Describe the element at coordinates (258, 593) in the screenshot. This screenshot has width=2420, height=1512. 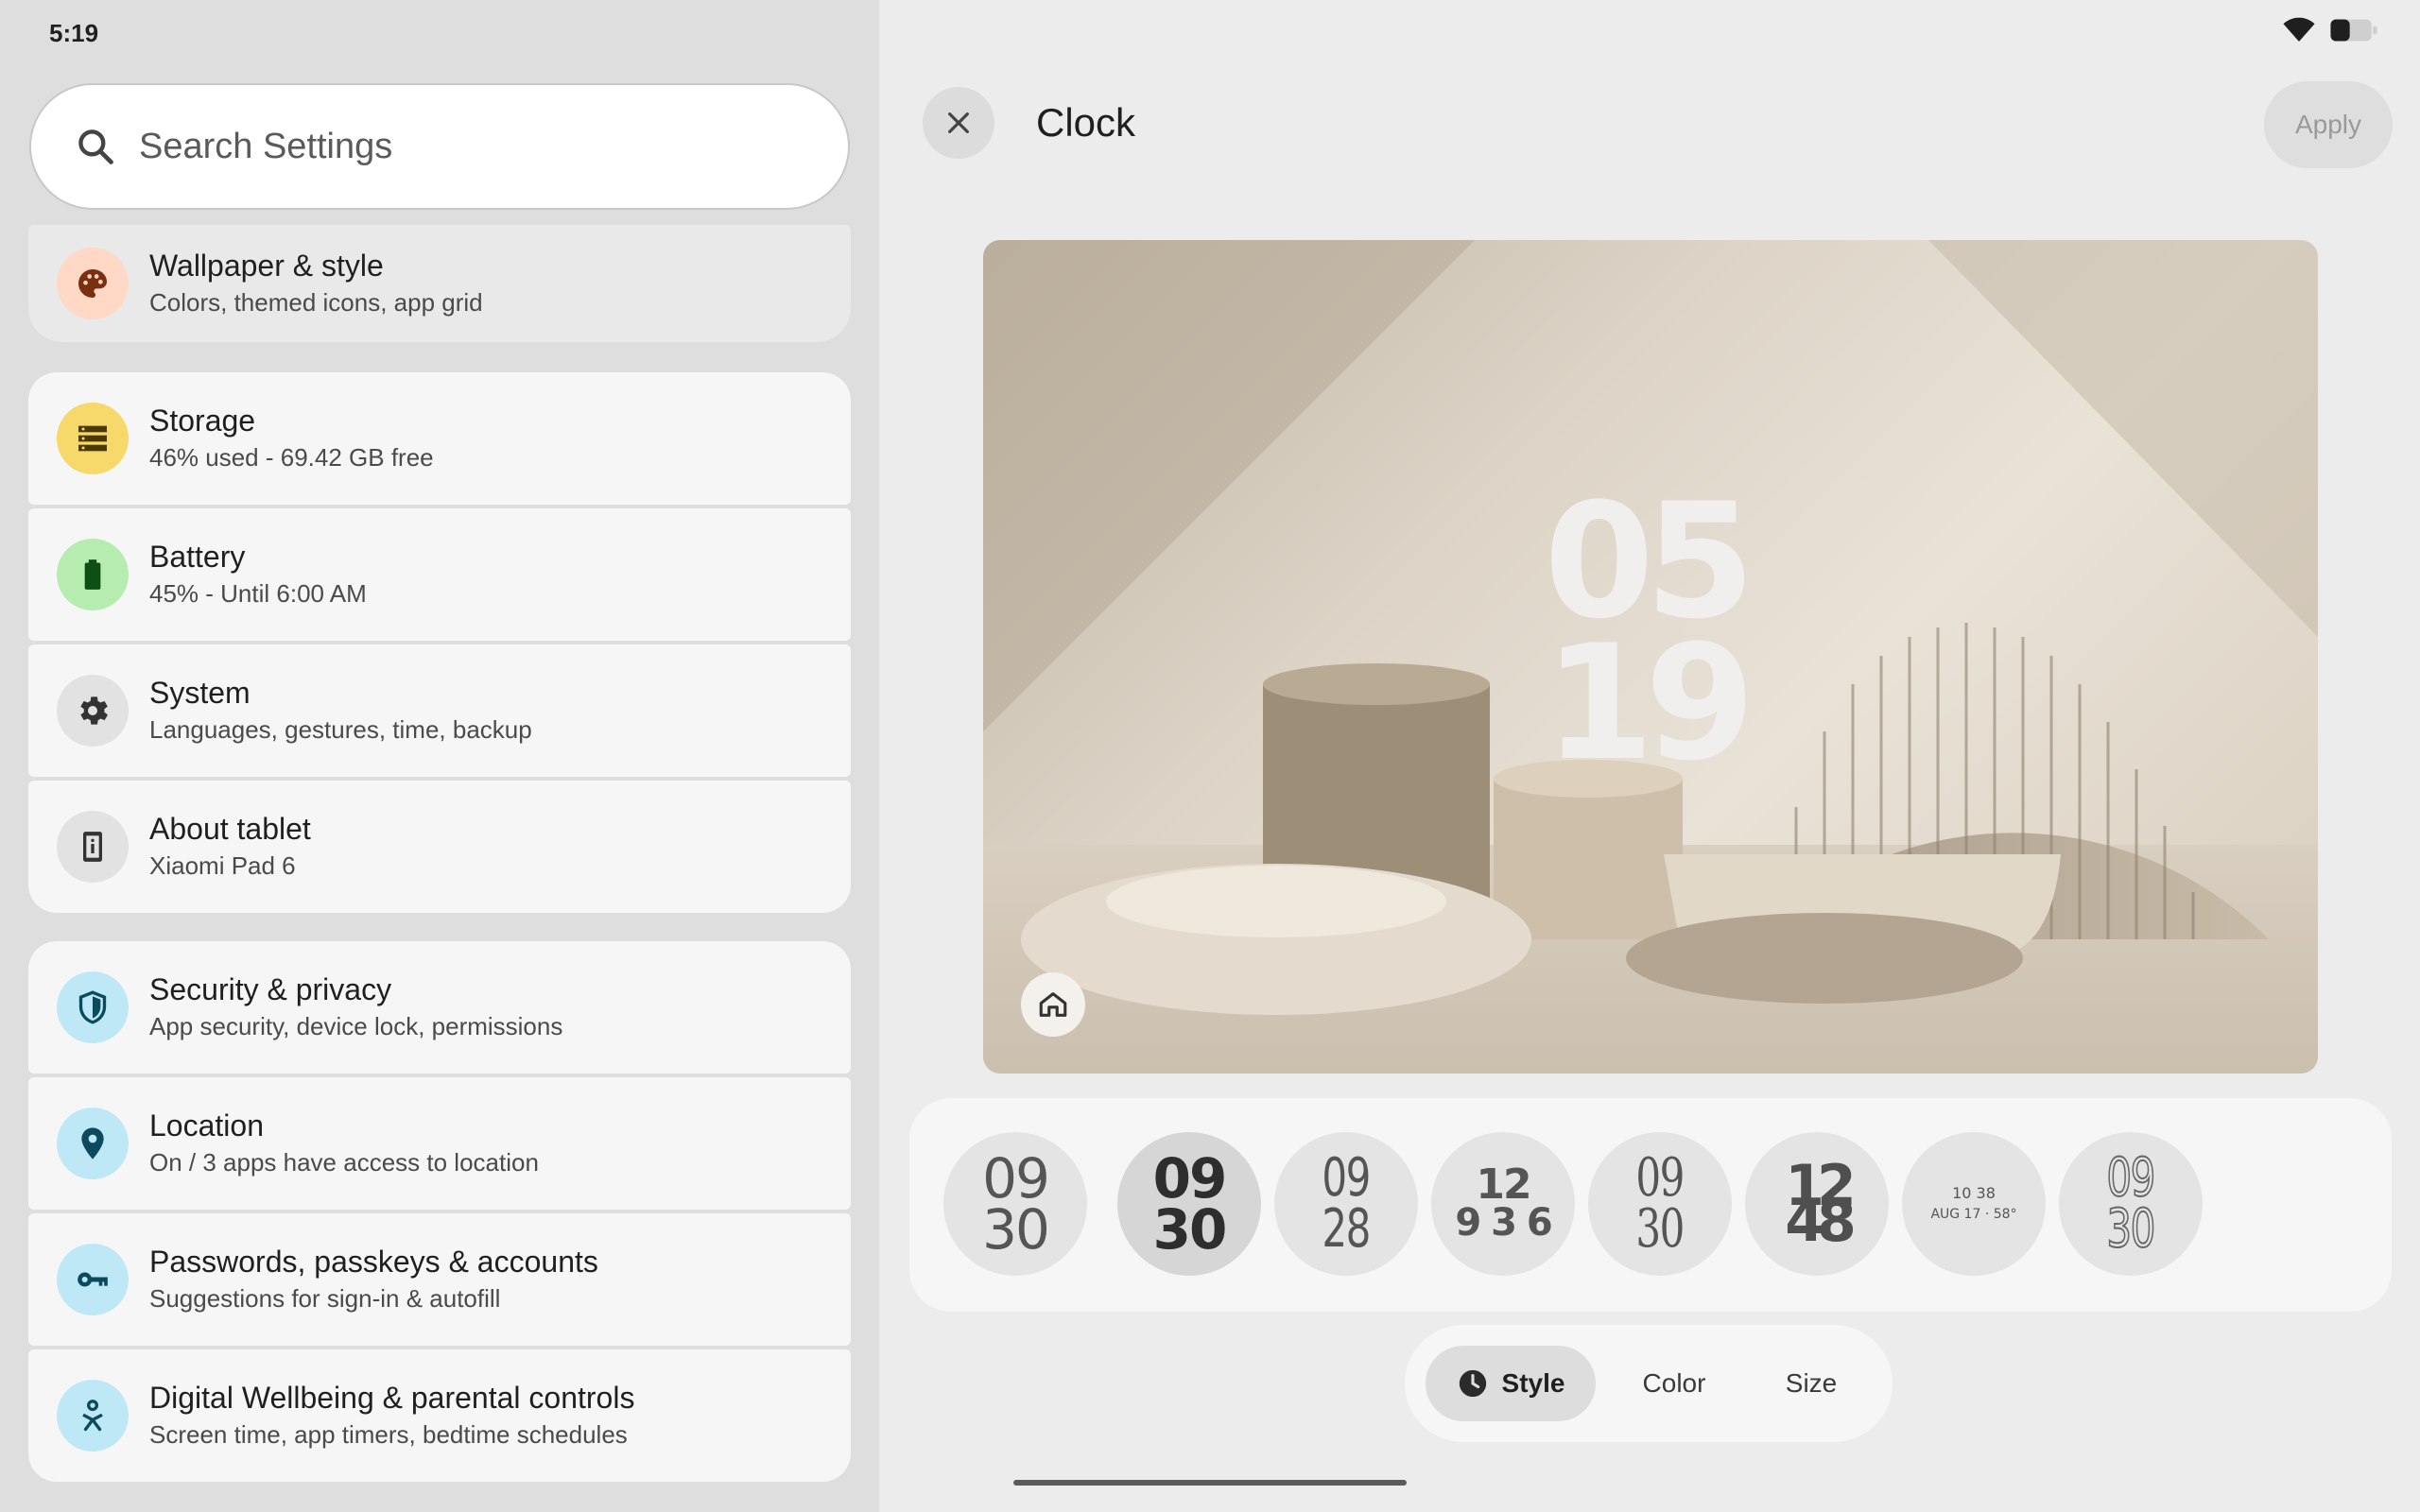
I see `item-subtitle: 45% - Until 6:00 AM` at that location.